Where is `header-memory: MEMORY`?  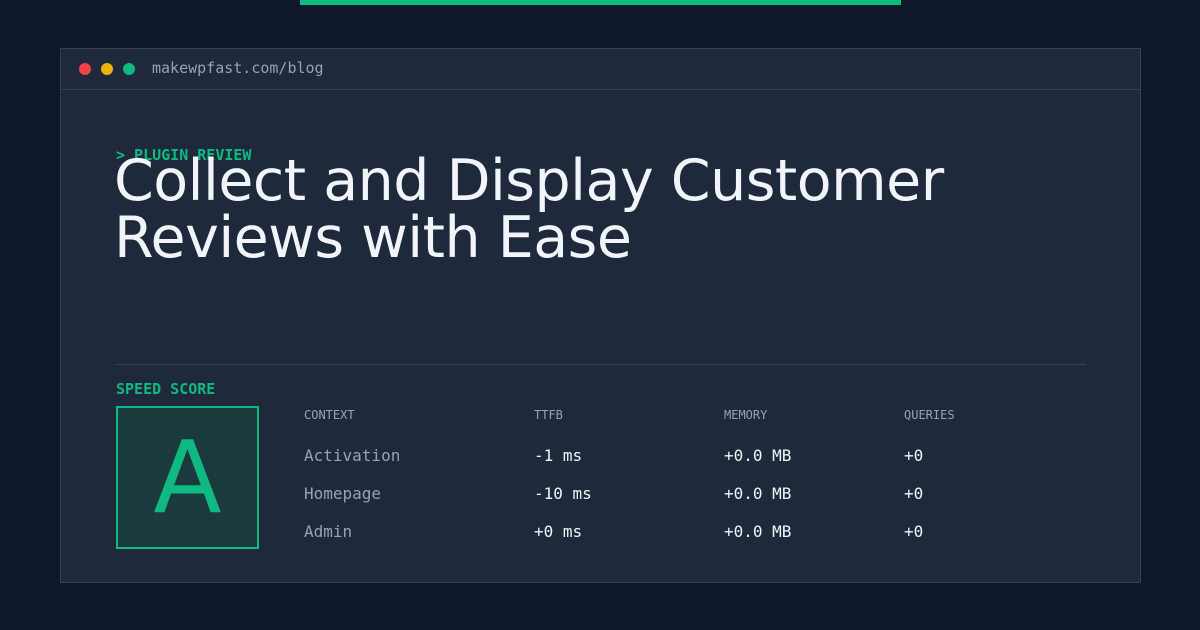
header-memory: MEMORY is located at coordinates (746, 415).